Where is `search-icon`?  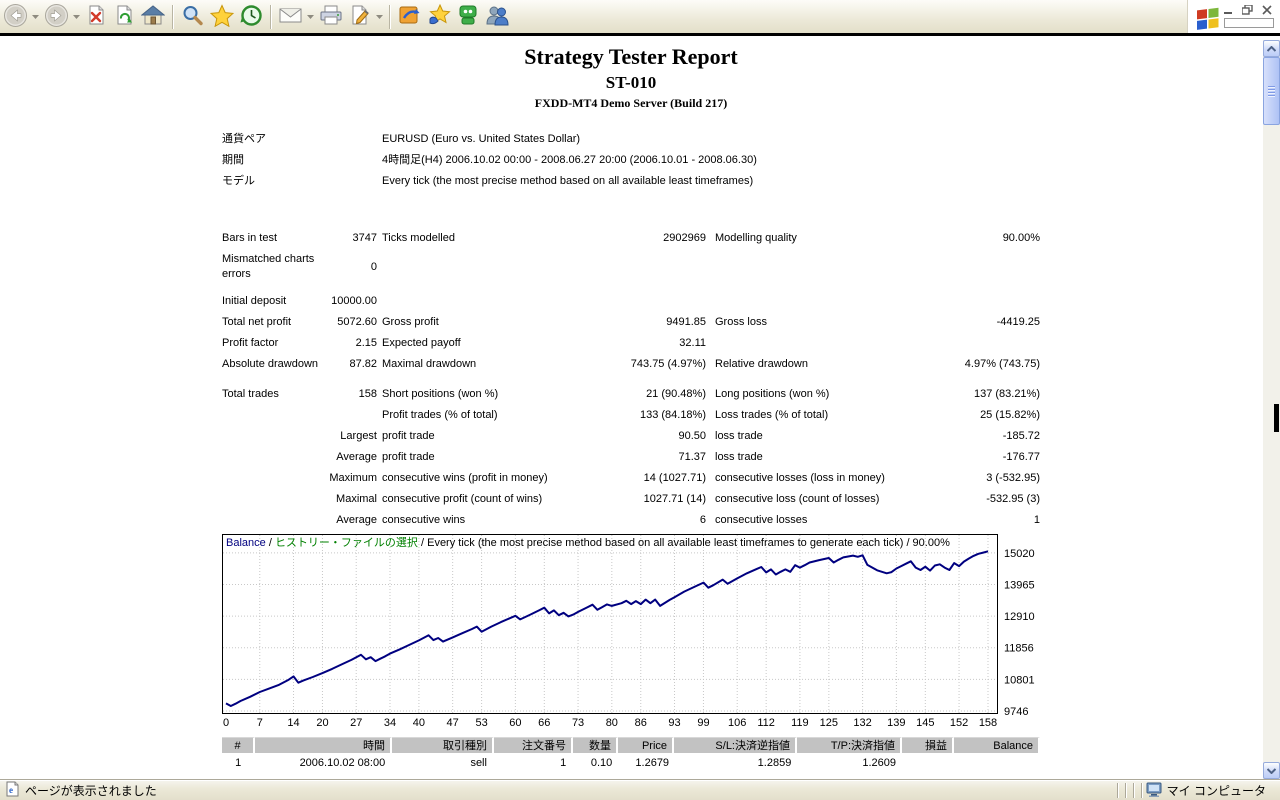 search-icon is located at coordinates (192, 17).